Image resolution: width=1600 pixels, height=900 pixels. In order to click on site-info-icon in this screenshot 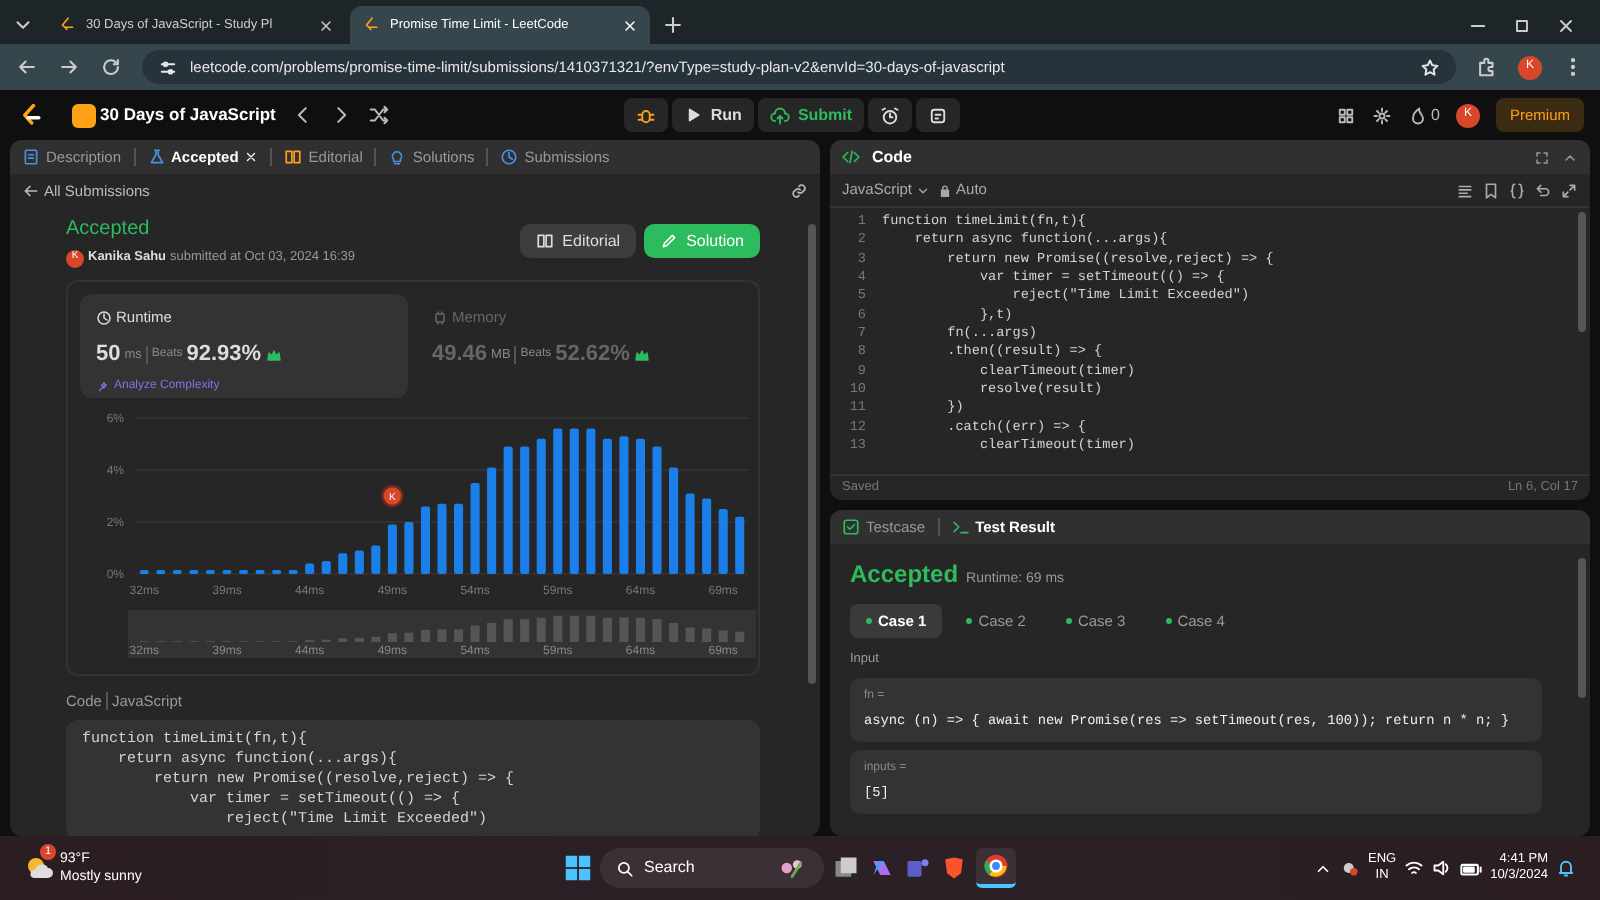, I will do `click(168, 67)`.